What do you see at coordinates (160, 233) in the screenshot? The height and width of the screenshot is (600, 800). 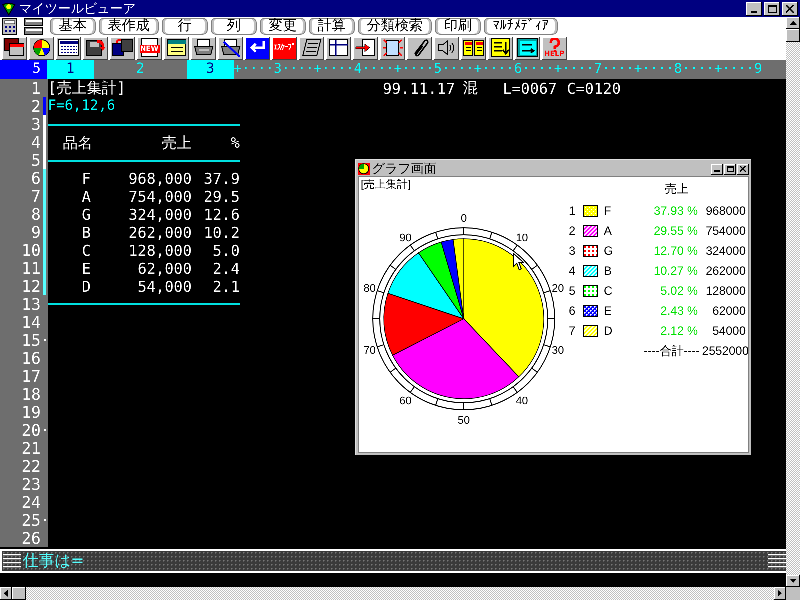 I see `table-cell-text: 262,000` at bounding box center [160, 233].